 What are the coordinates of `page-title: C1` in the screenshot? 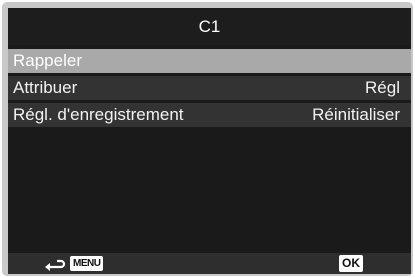 It's located at (209, 26).